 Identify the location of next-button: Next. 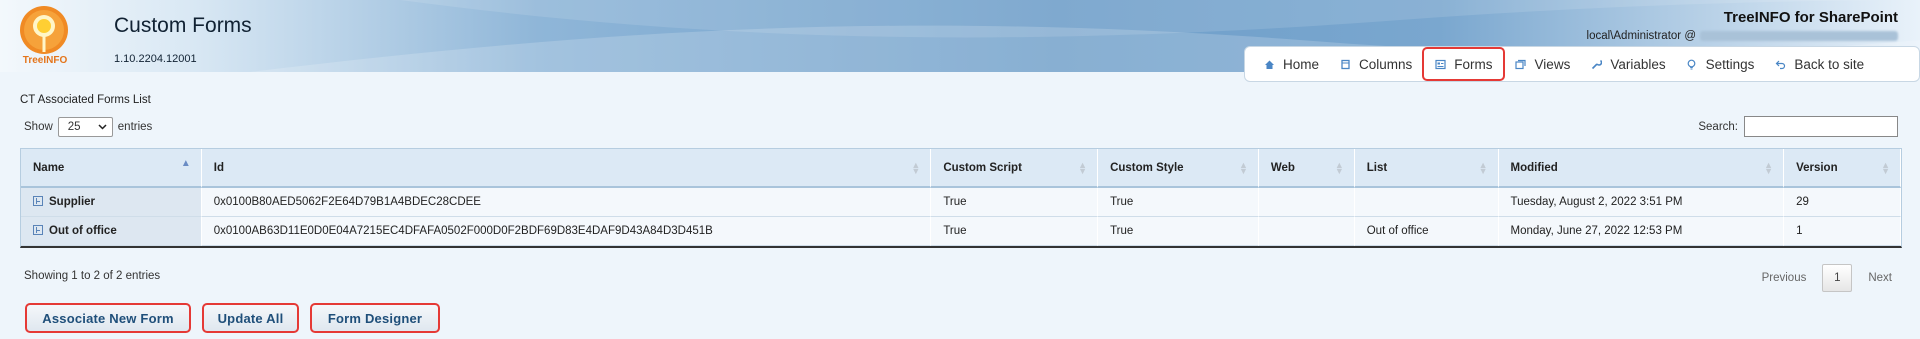
(1880, 278).